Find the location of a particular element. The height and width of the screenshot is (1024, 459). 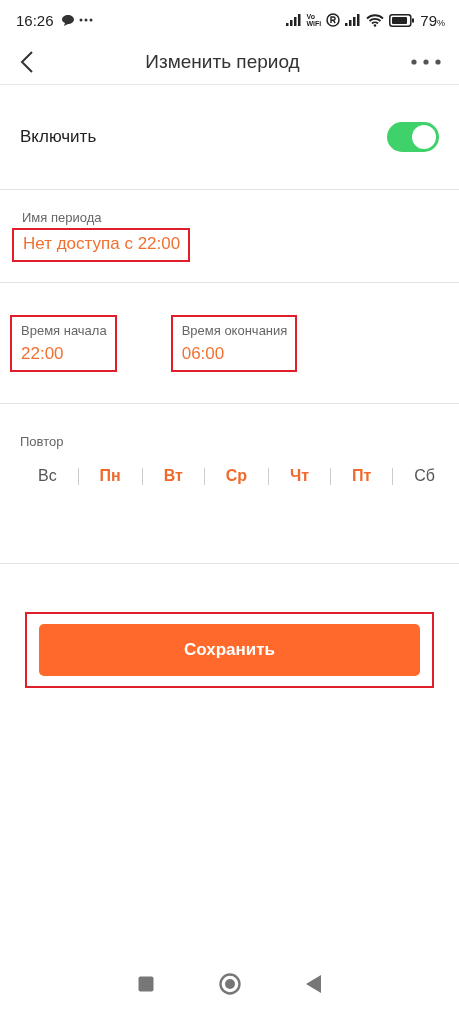

enable-label: Включить is located at coordinates (58, 137).